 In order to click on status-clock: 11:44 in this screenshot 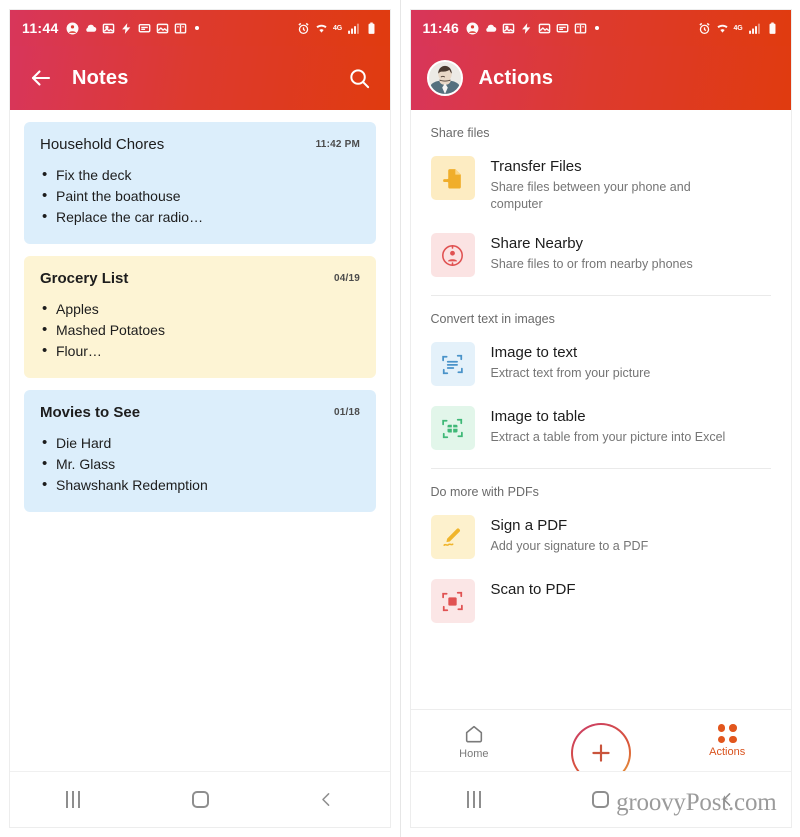, I will do `click(40, 28)`.